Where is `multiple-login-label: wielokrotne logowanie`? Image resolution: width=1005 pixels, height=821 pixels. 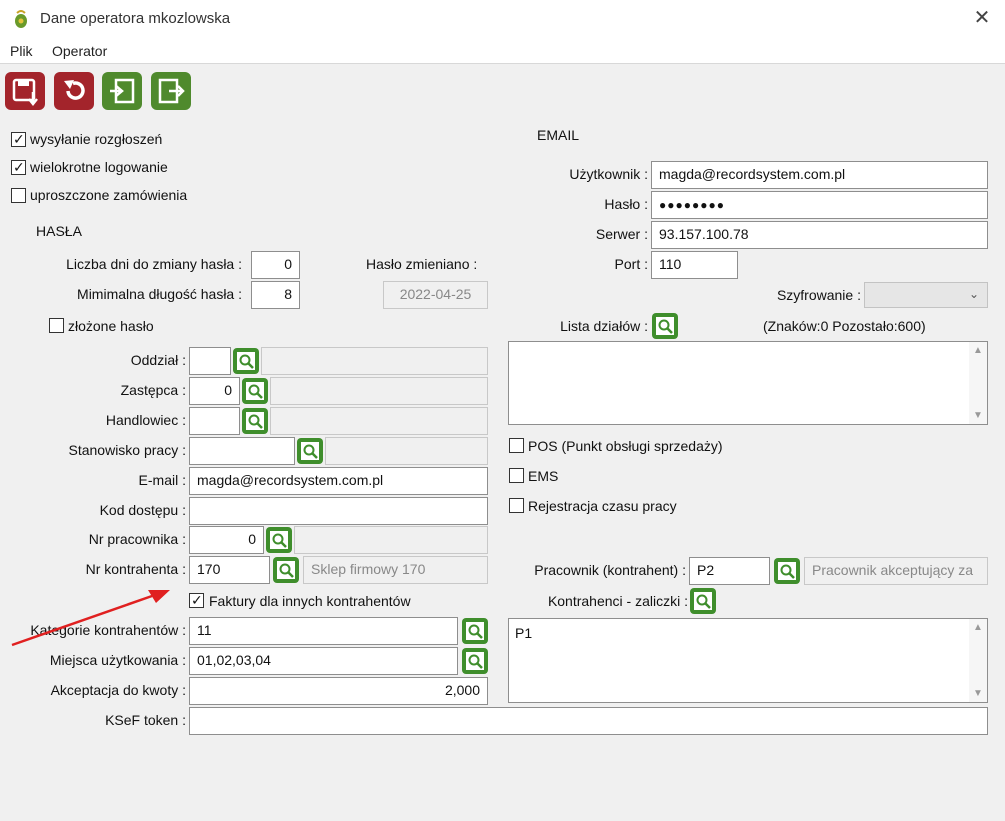 multiple-login-label: wielokrotne logowanie is located at coordinates (99, 167).